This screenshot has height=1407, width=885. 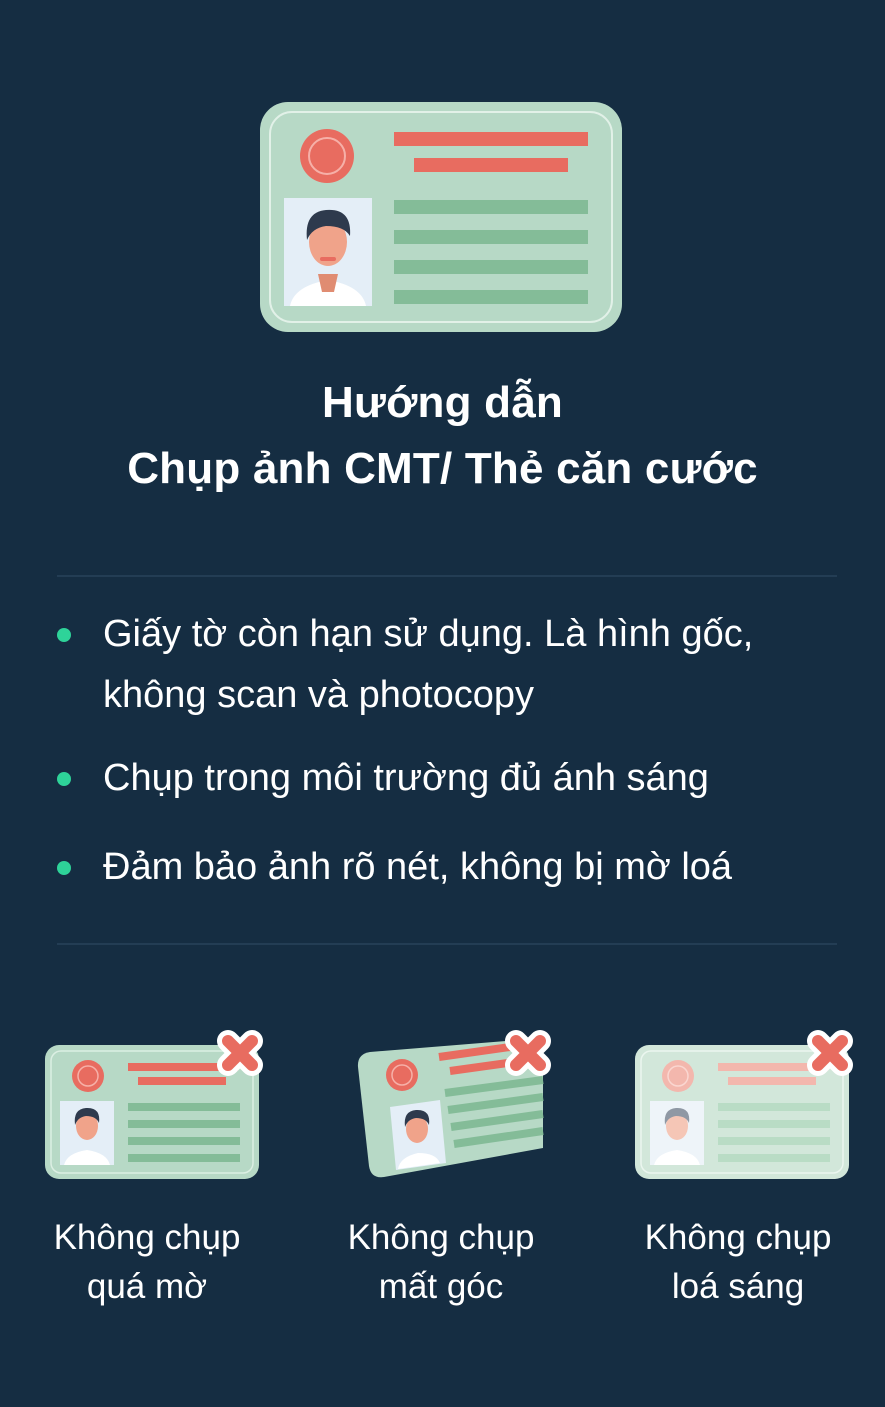 What do you see at coordinates (147, 1286) in the screenshot?
I see `warning-text: quá mờ` at bounding box center [147, 1286].